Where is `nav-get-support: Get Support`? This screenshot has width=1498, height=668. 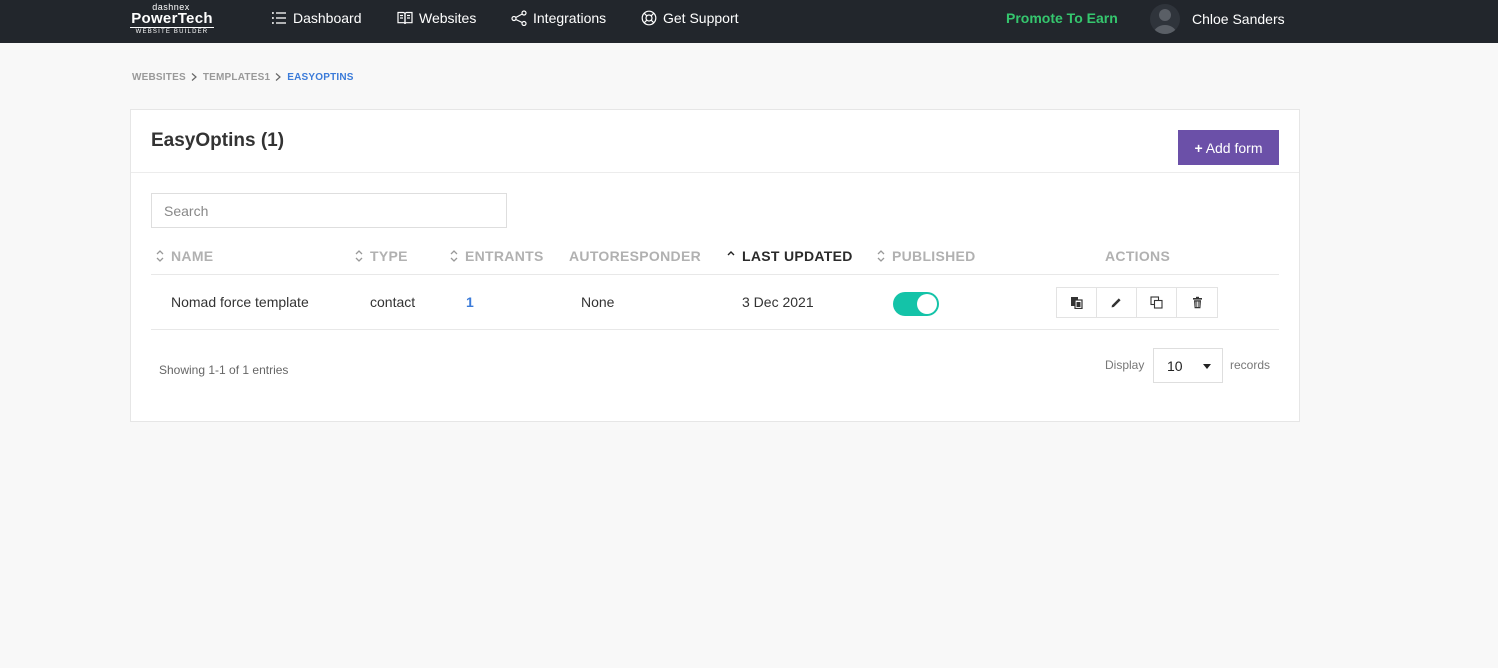 nav-get-support: Get Support is located at coordinates (690, 18).